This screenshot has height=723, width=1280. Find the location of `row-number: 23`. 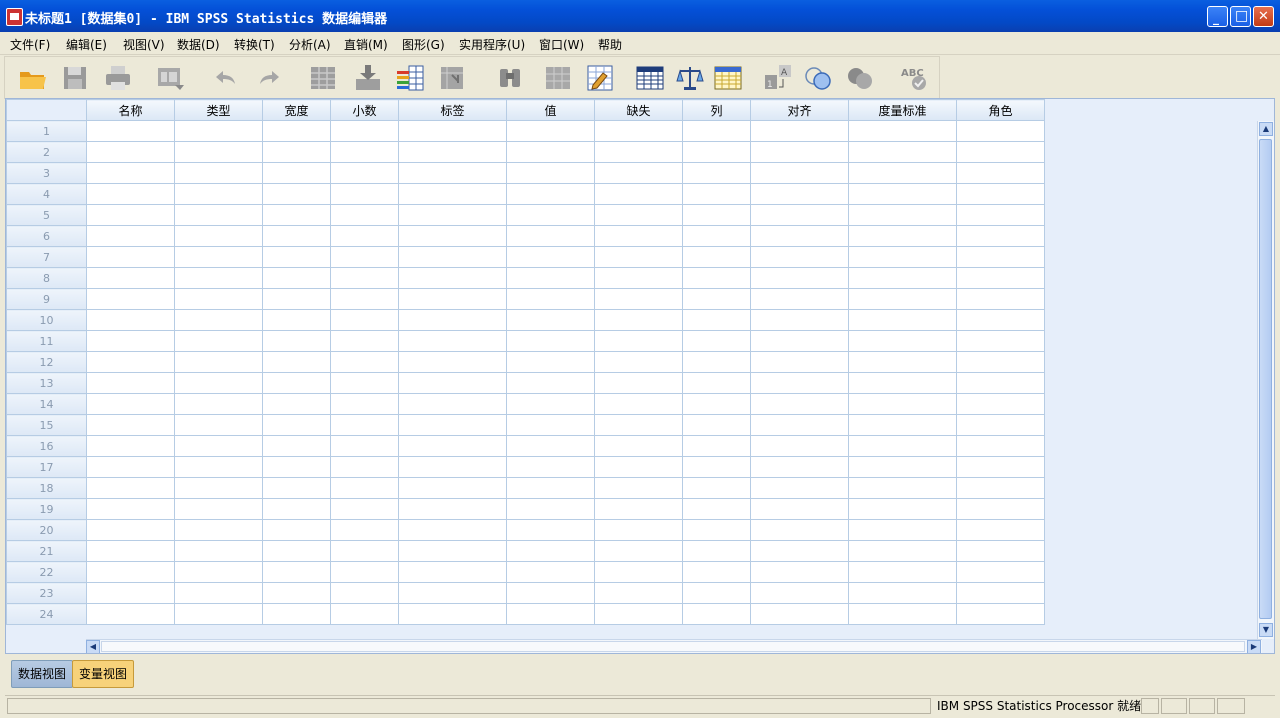

row-number: 23 is located at coordinates (46, 593).